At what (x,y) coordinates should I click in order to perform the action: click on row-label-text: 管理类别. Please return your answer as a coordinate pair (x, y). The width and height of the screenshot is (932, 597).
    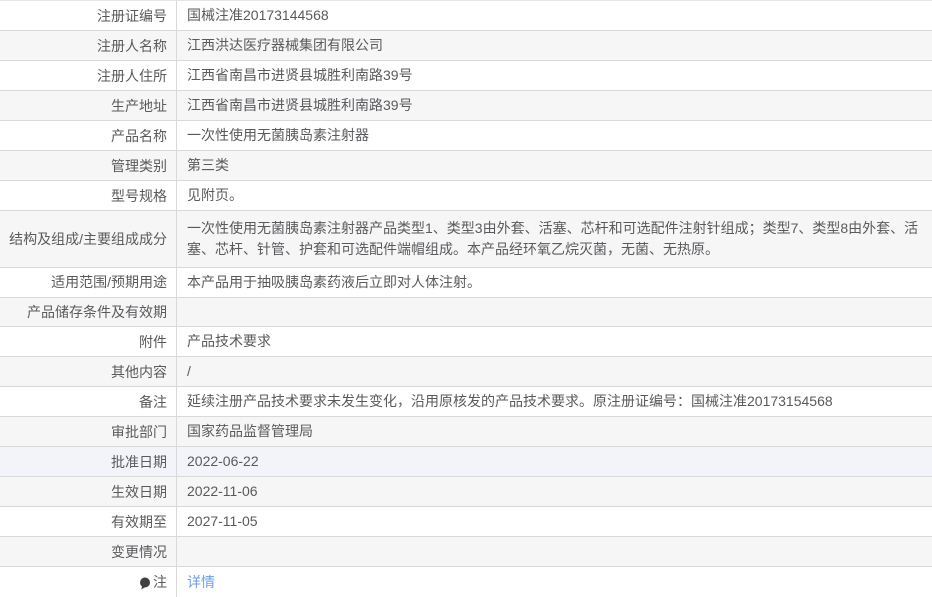
    Looking at the image, I should click on (139, 165).